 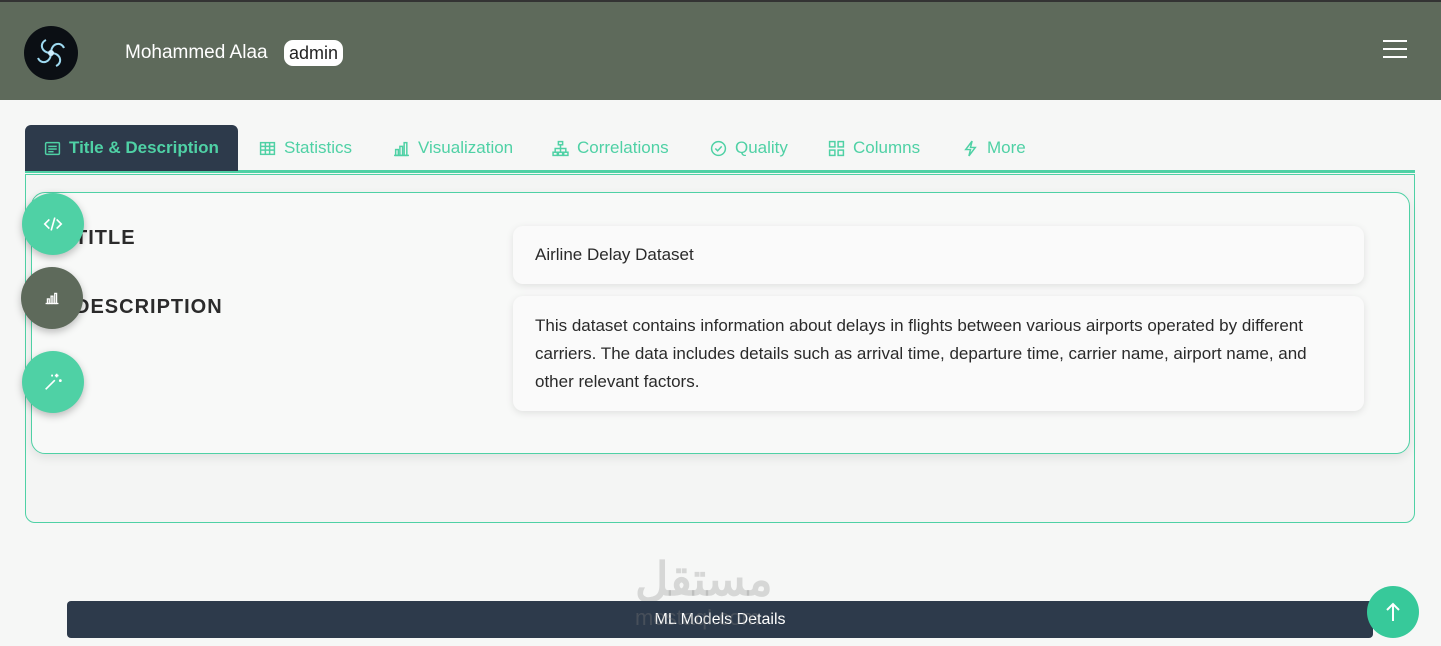 I want to click on tab-label: Correlations, so click(x=623, y=147).